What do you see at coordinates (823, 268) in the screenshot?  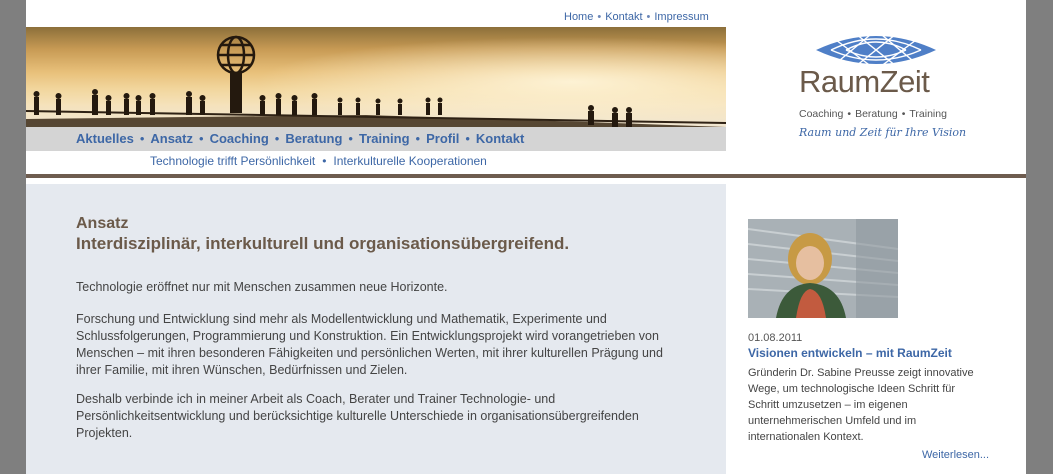 I see `founder-photo` at bounding box center [823, 268].